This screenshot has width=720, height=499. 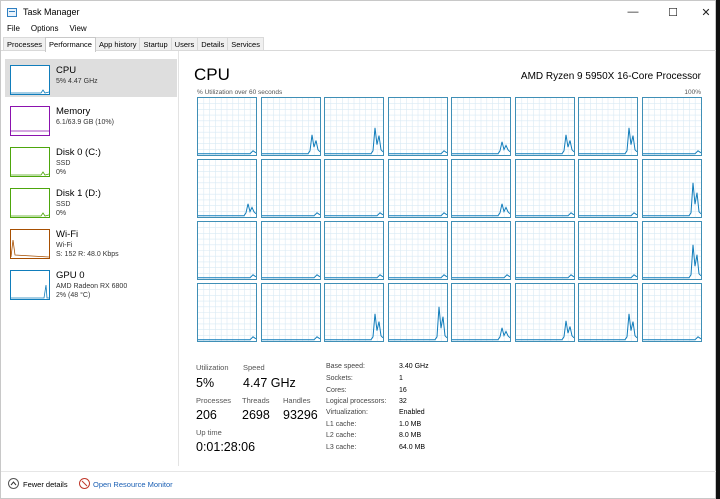 I want to click on sidebar-item-detail: 2% (48 °C), so click(x=73, y=295).